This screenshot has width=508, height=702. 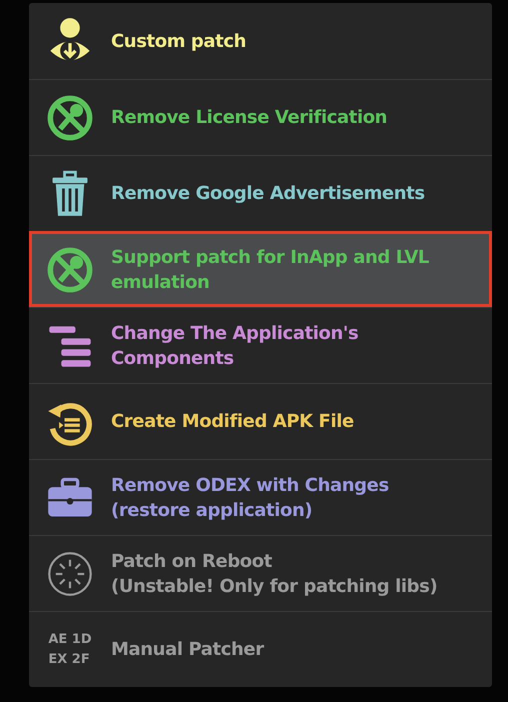 What do you see at coordinates (260, 41) in the screenshot?
I see `menu-item: Custom patch` at bounding box center [260, 41].